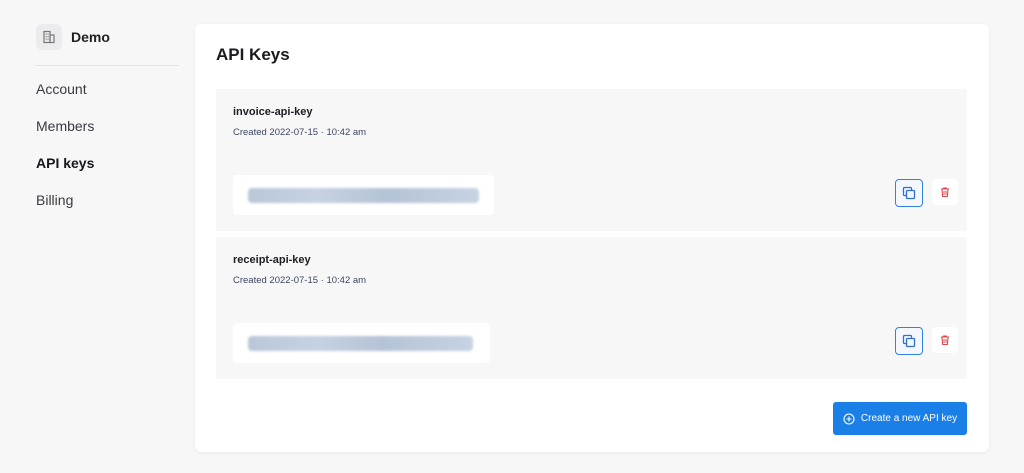  I want to click on sidebar-item-account: Account, so click(65, 96).